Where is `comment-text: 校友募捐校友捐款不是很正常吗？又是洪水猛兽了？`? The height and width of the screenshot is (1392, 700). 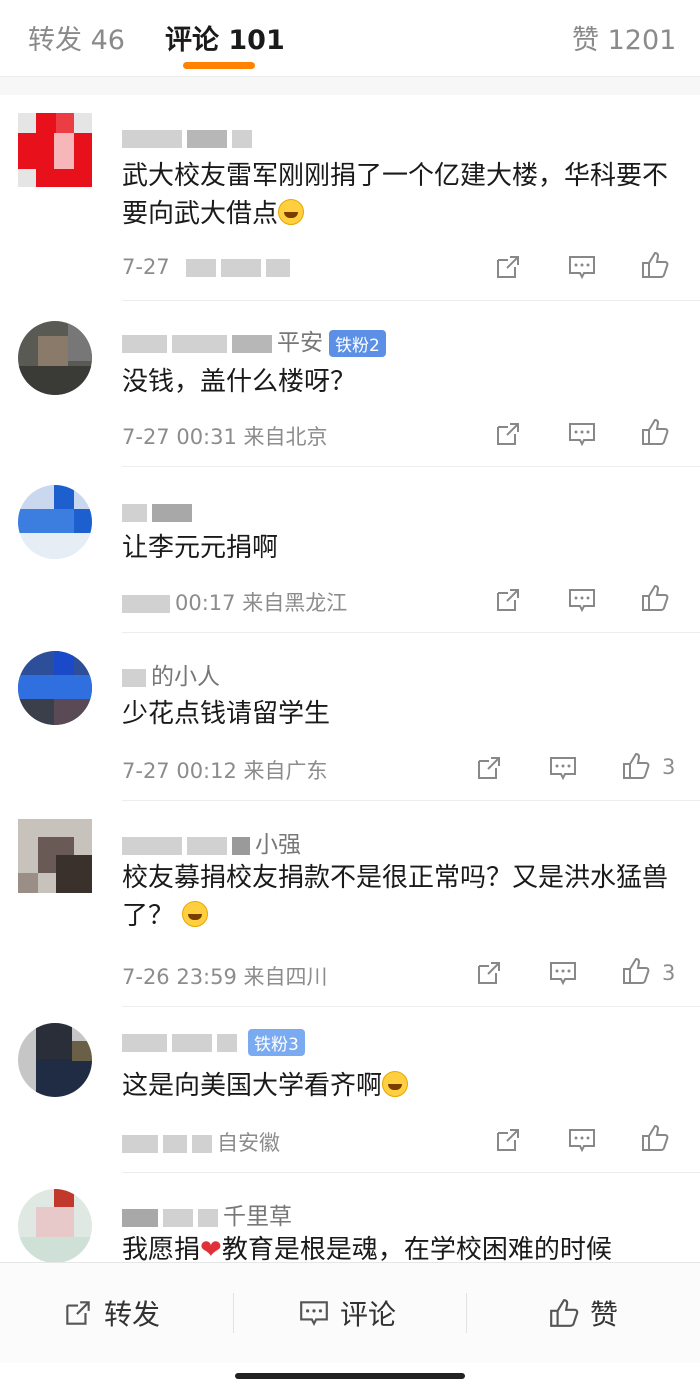
comment-text: 校友募捐校友捐款不是很正常吗？又是洪水猛兽了？ is located at coordinates (395, 897).